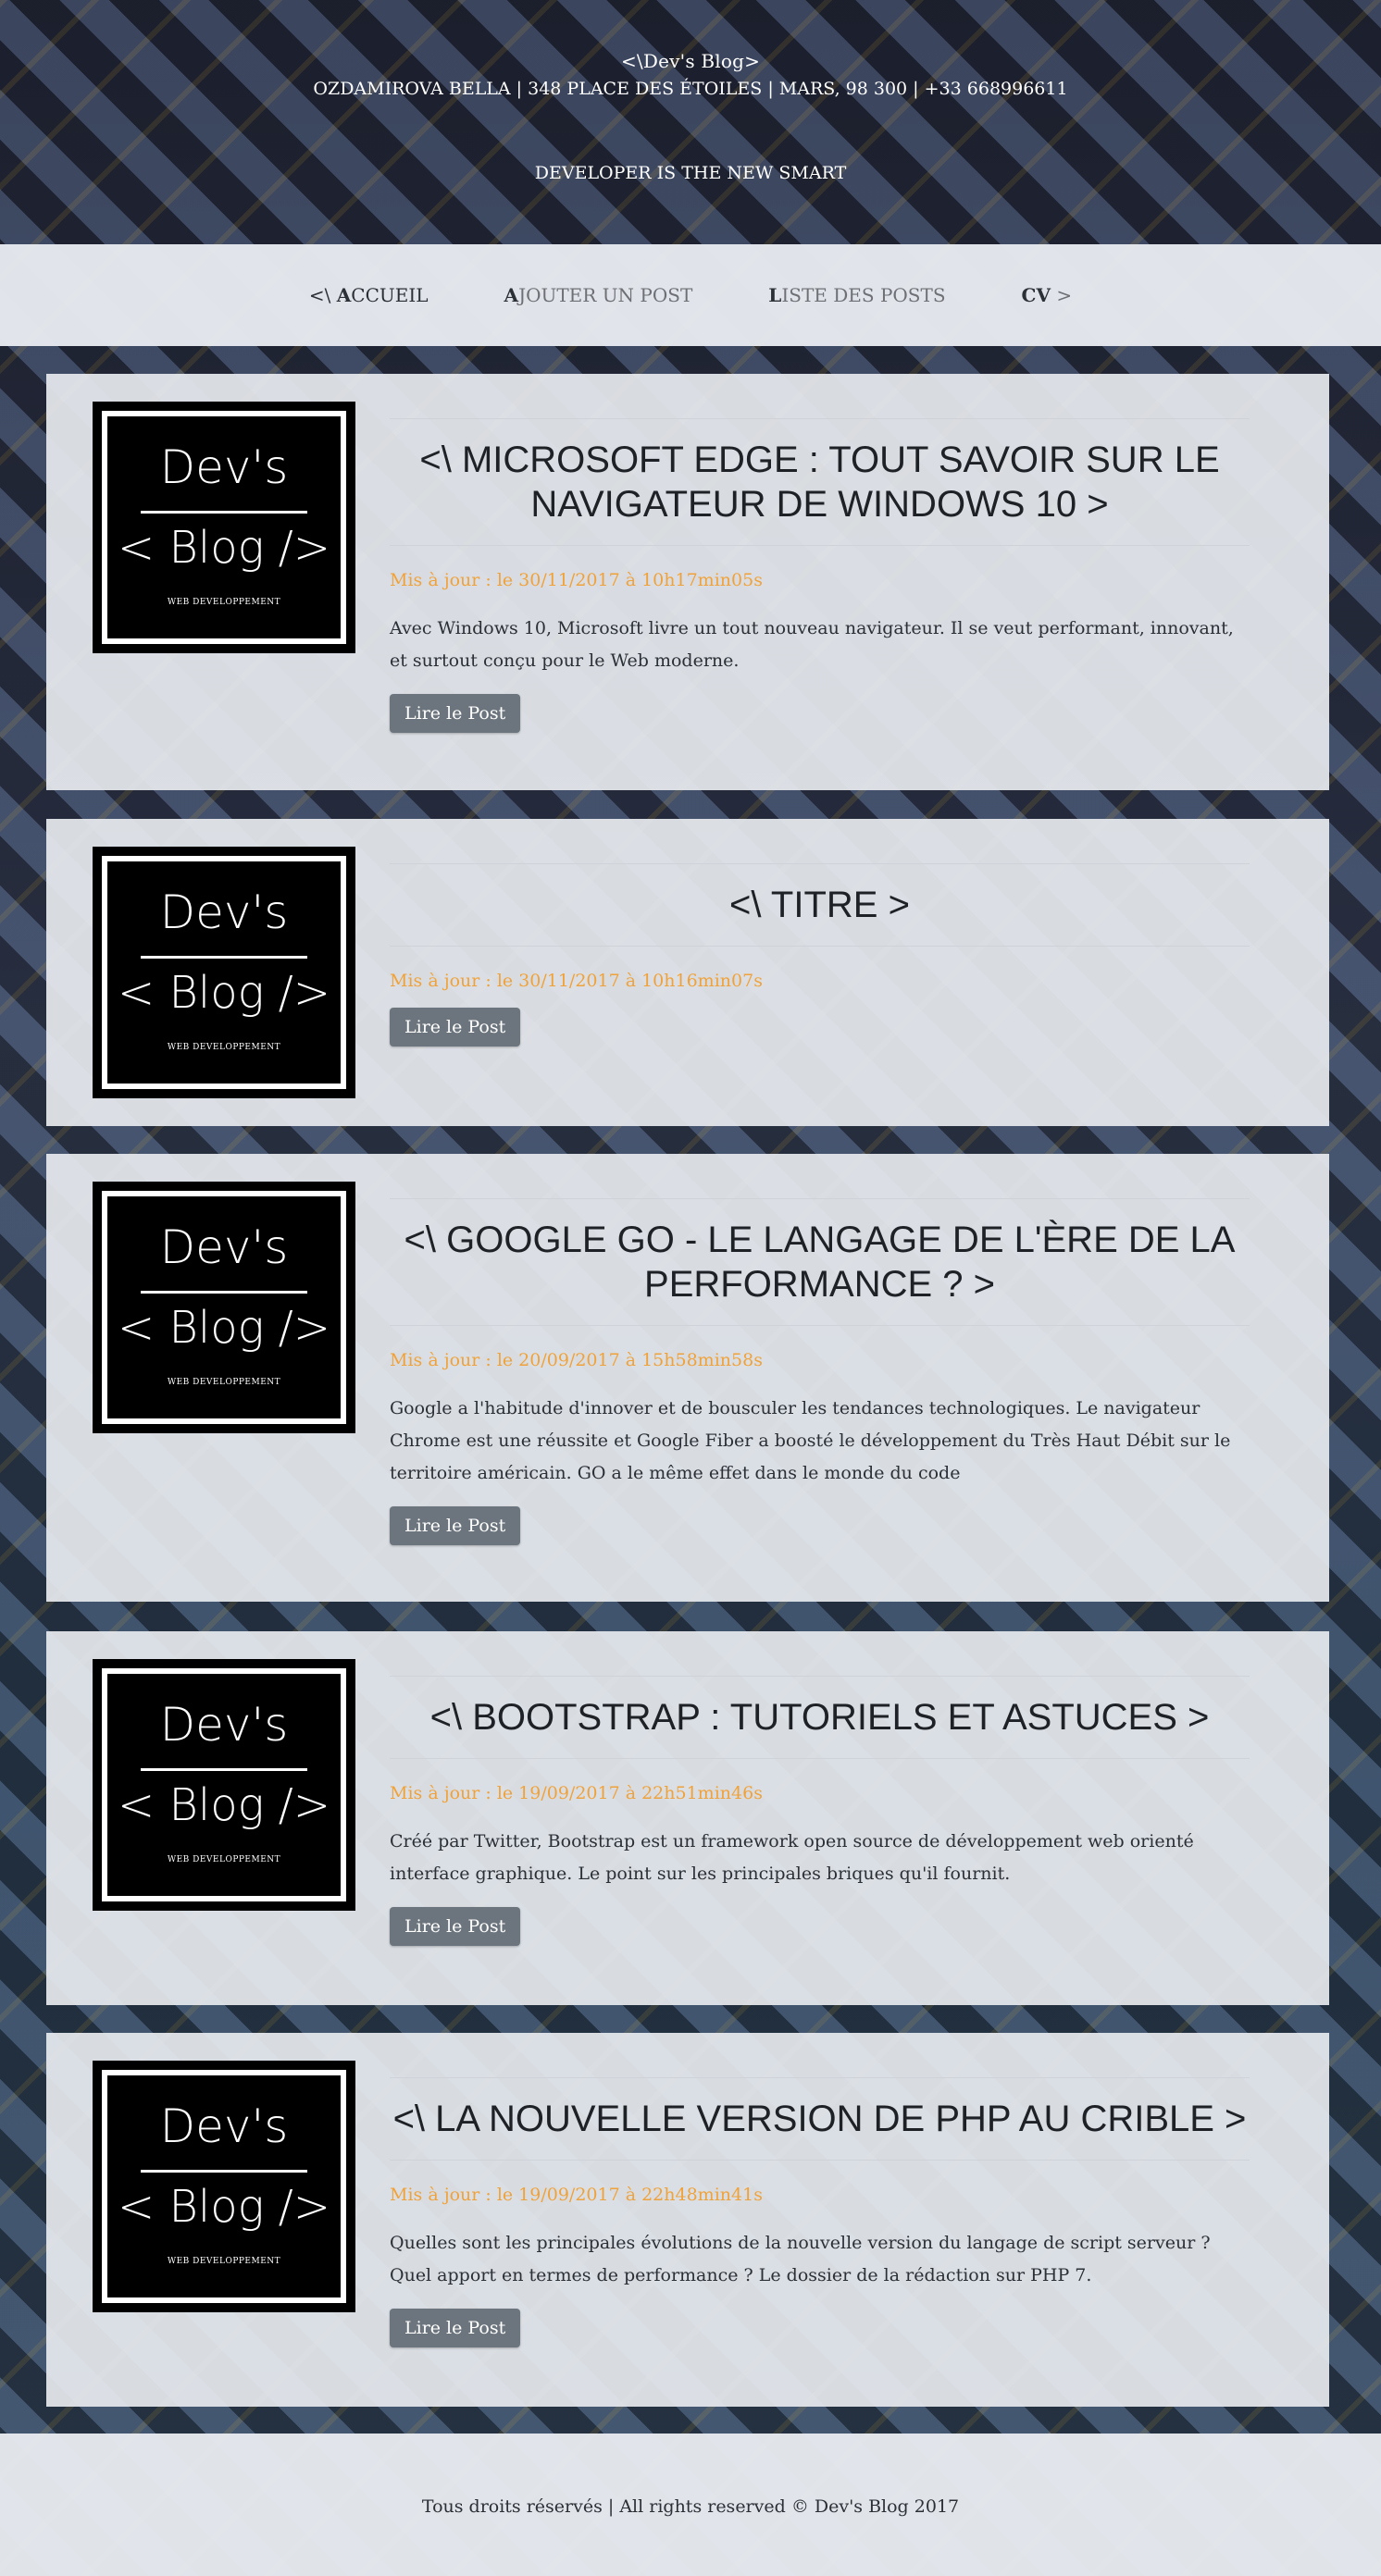 The height and width of the screenshot is (2576, 1381). Describe the element at coordinates (576, 1793) in the screenshot. I see `post-date: Mis à jour : le 19/09/2017 à 22h51min46s` at that location.